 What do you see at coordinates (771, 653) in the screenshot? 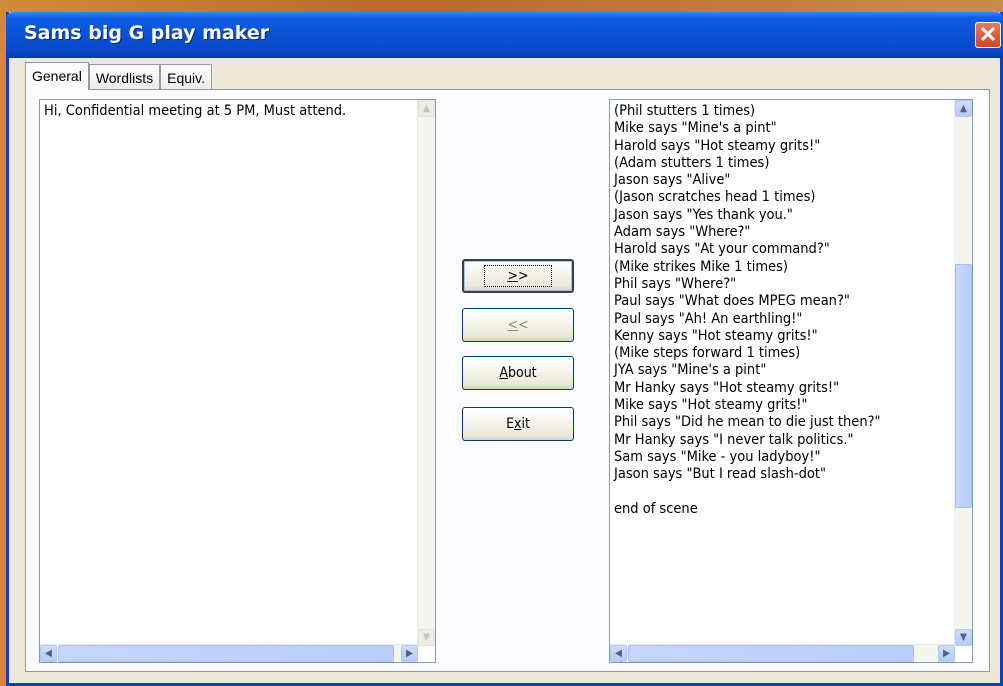
I see `output-horizontal-thumb` at bounding box center [771, 653].